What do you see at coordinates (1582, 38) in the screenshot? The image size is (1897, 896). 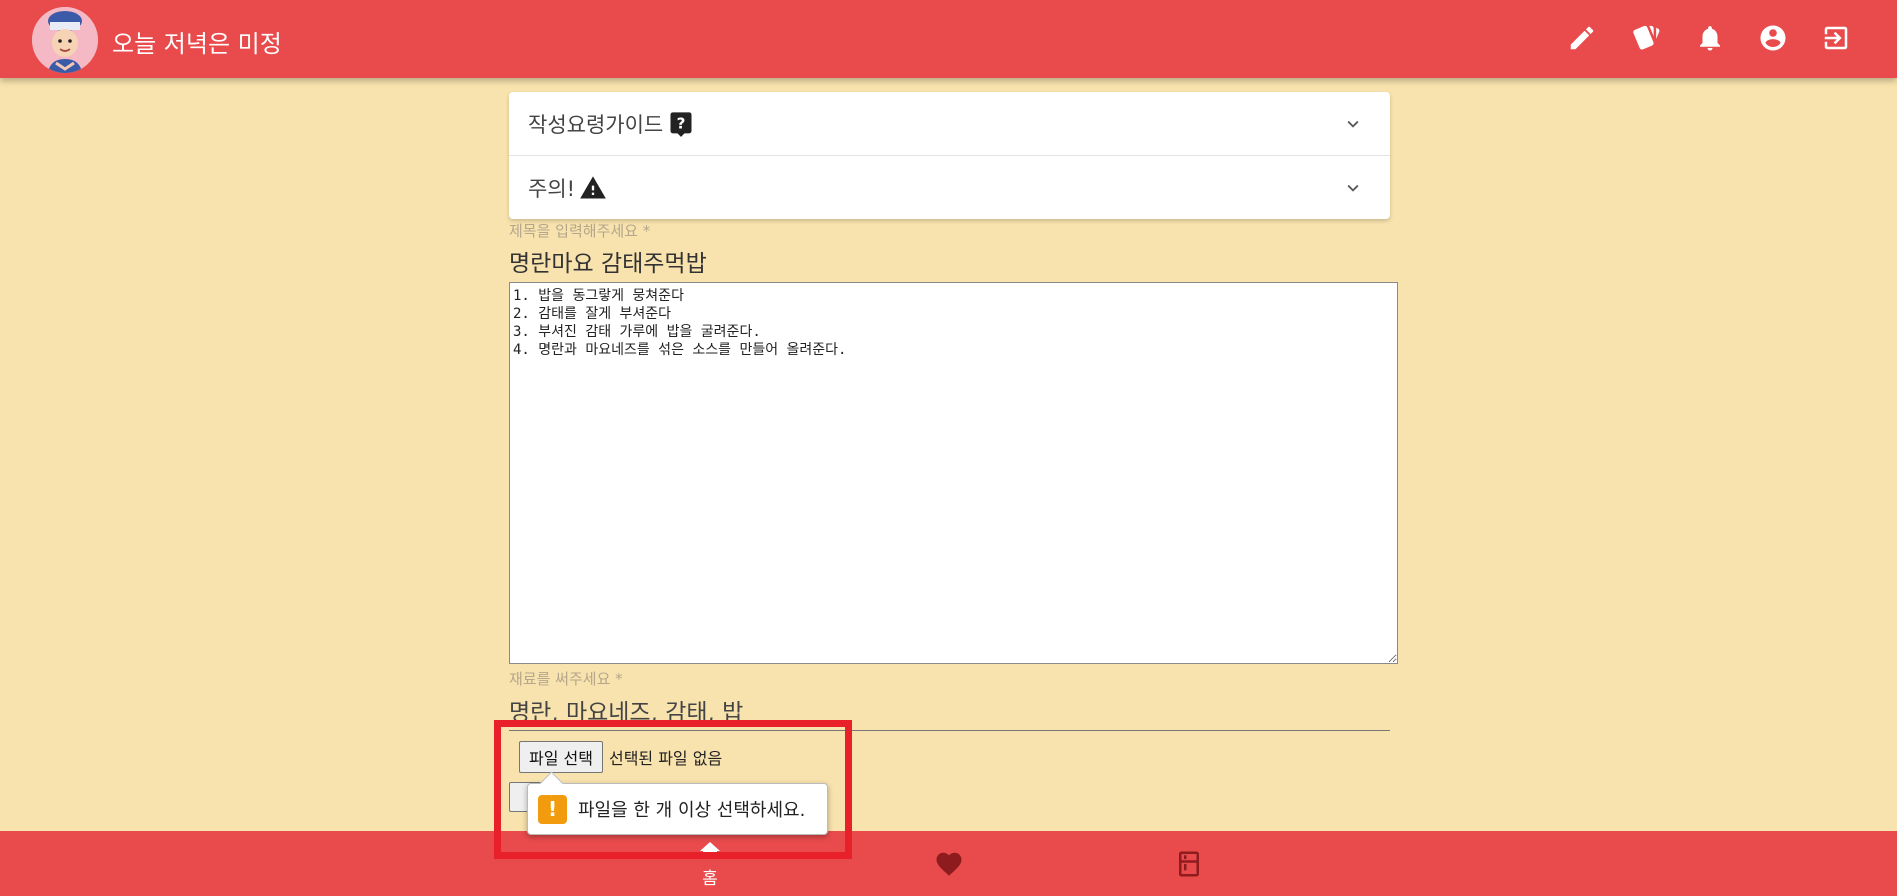 I see `pencil-icon` at bounding box center [1582, 38].